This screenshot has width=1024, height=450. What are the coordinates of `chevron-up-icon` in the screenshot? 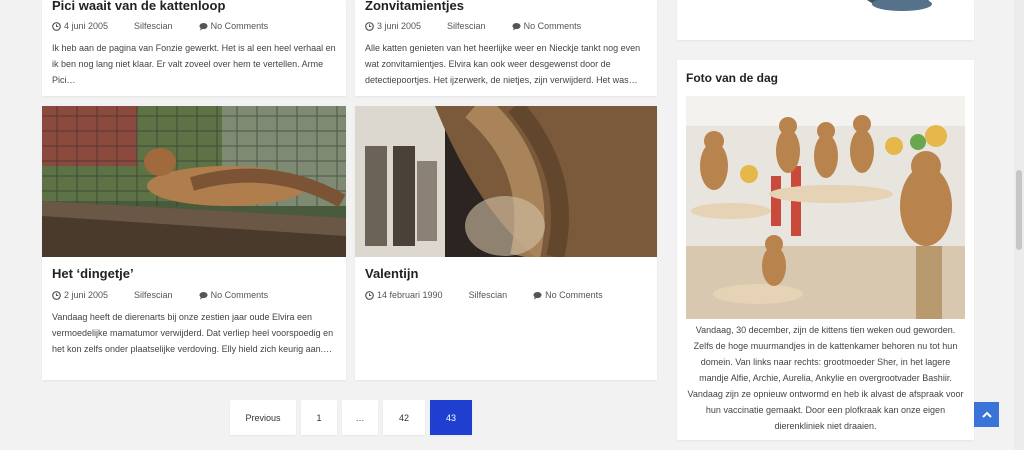 It's located at (986, 414).